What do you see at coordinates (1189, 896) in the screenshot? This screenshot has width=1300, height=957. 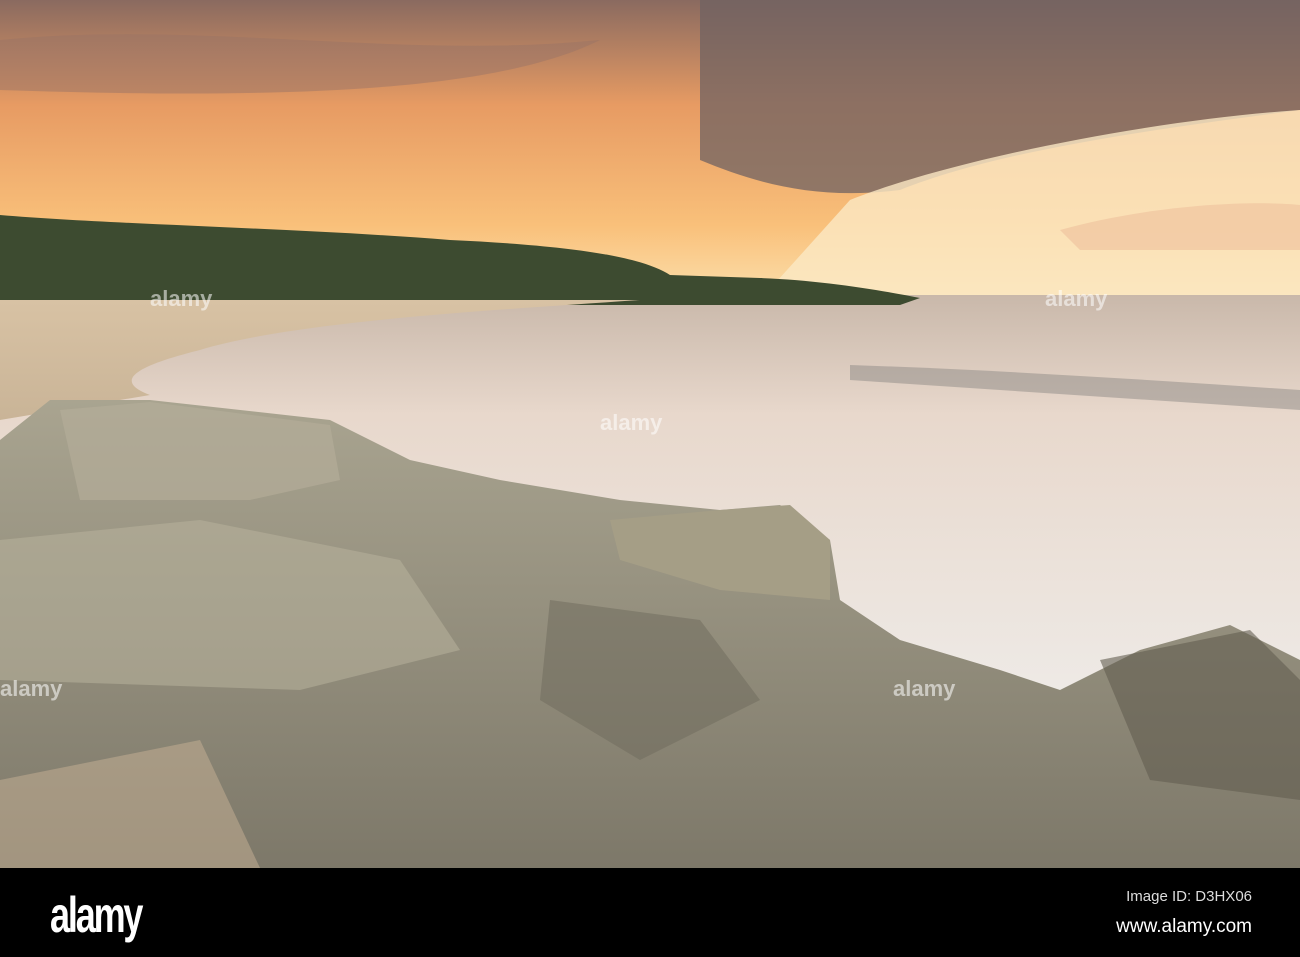 I see `image-id: Image ID: D3HX06` at bounding box center [1189, 896].